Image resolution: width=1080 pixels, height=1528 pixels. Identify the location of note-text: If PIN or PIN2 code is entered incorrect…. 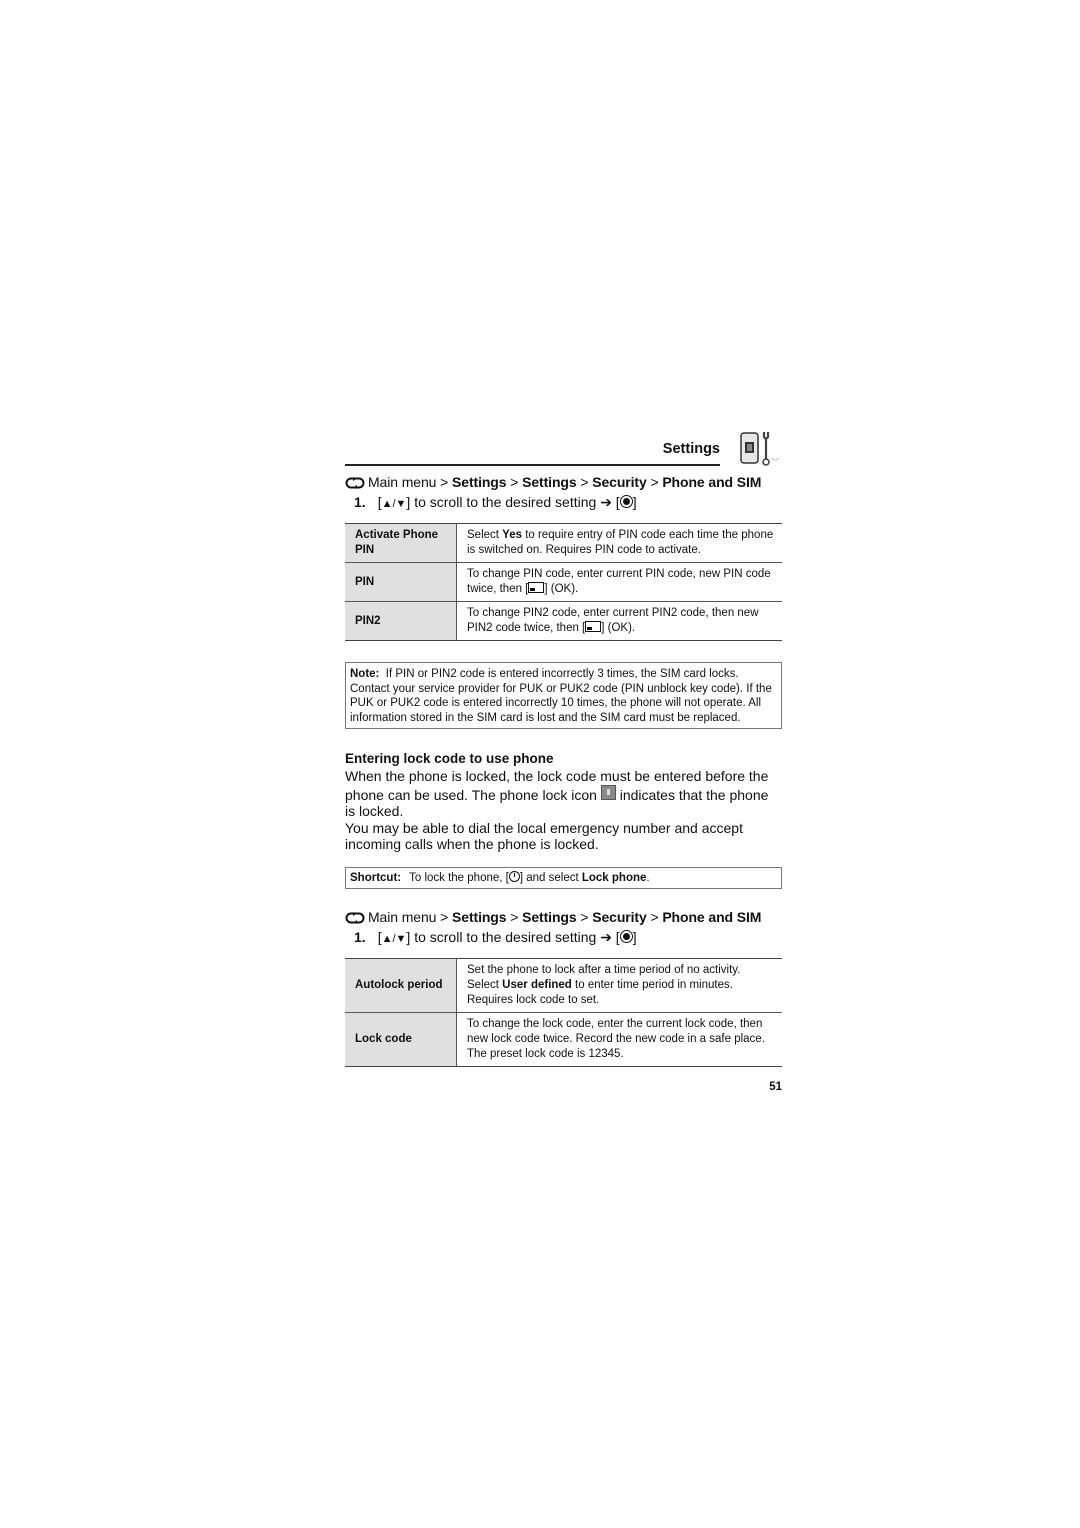
(561, 696).